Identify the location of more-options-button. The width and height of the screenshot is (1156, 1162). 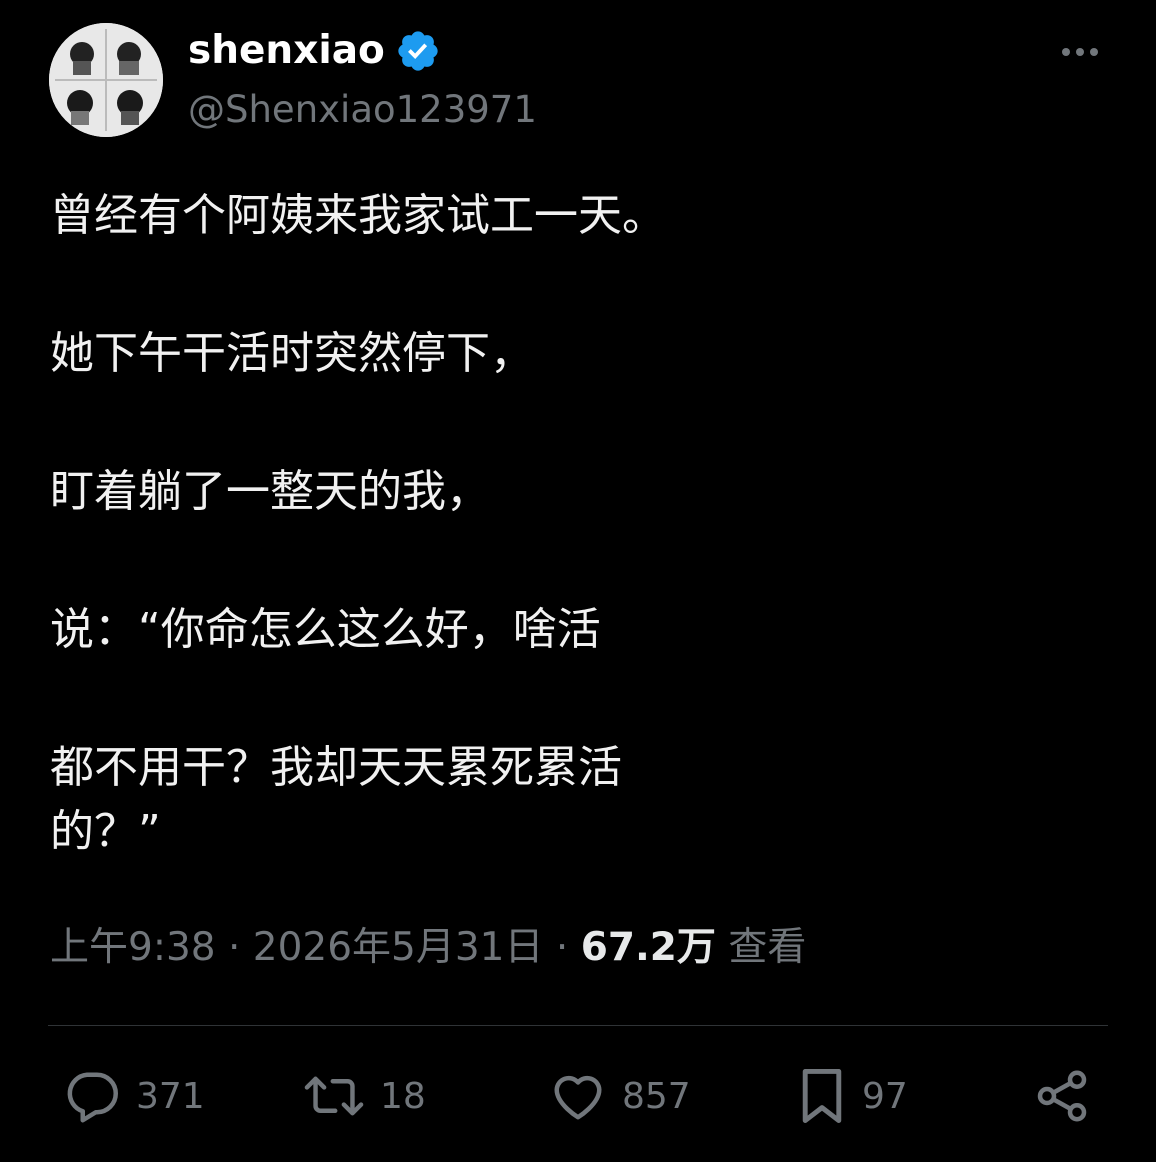
(1080, 52).